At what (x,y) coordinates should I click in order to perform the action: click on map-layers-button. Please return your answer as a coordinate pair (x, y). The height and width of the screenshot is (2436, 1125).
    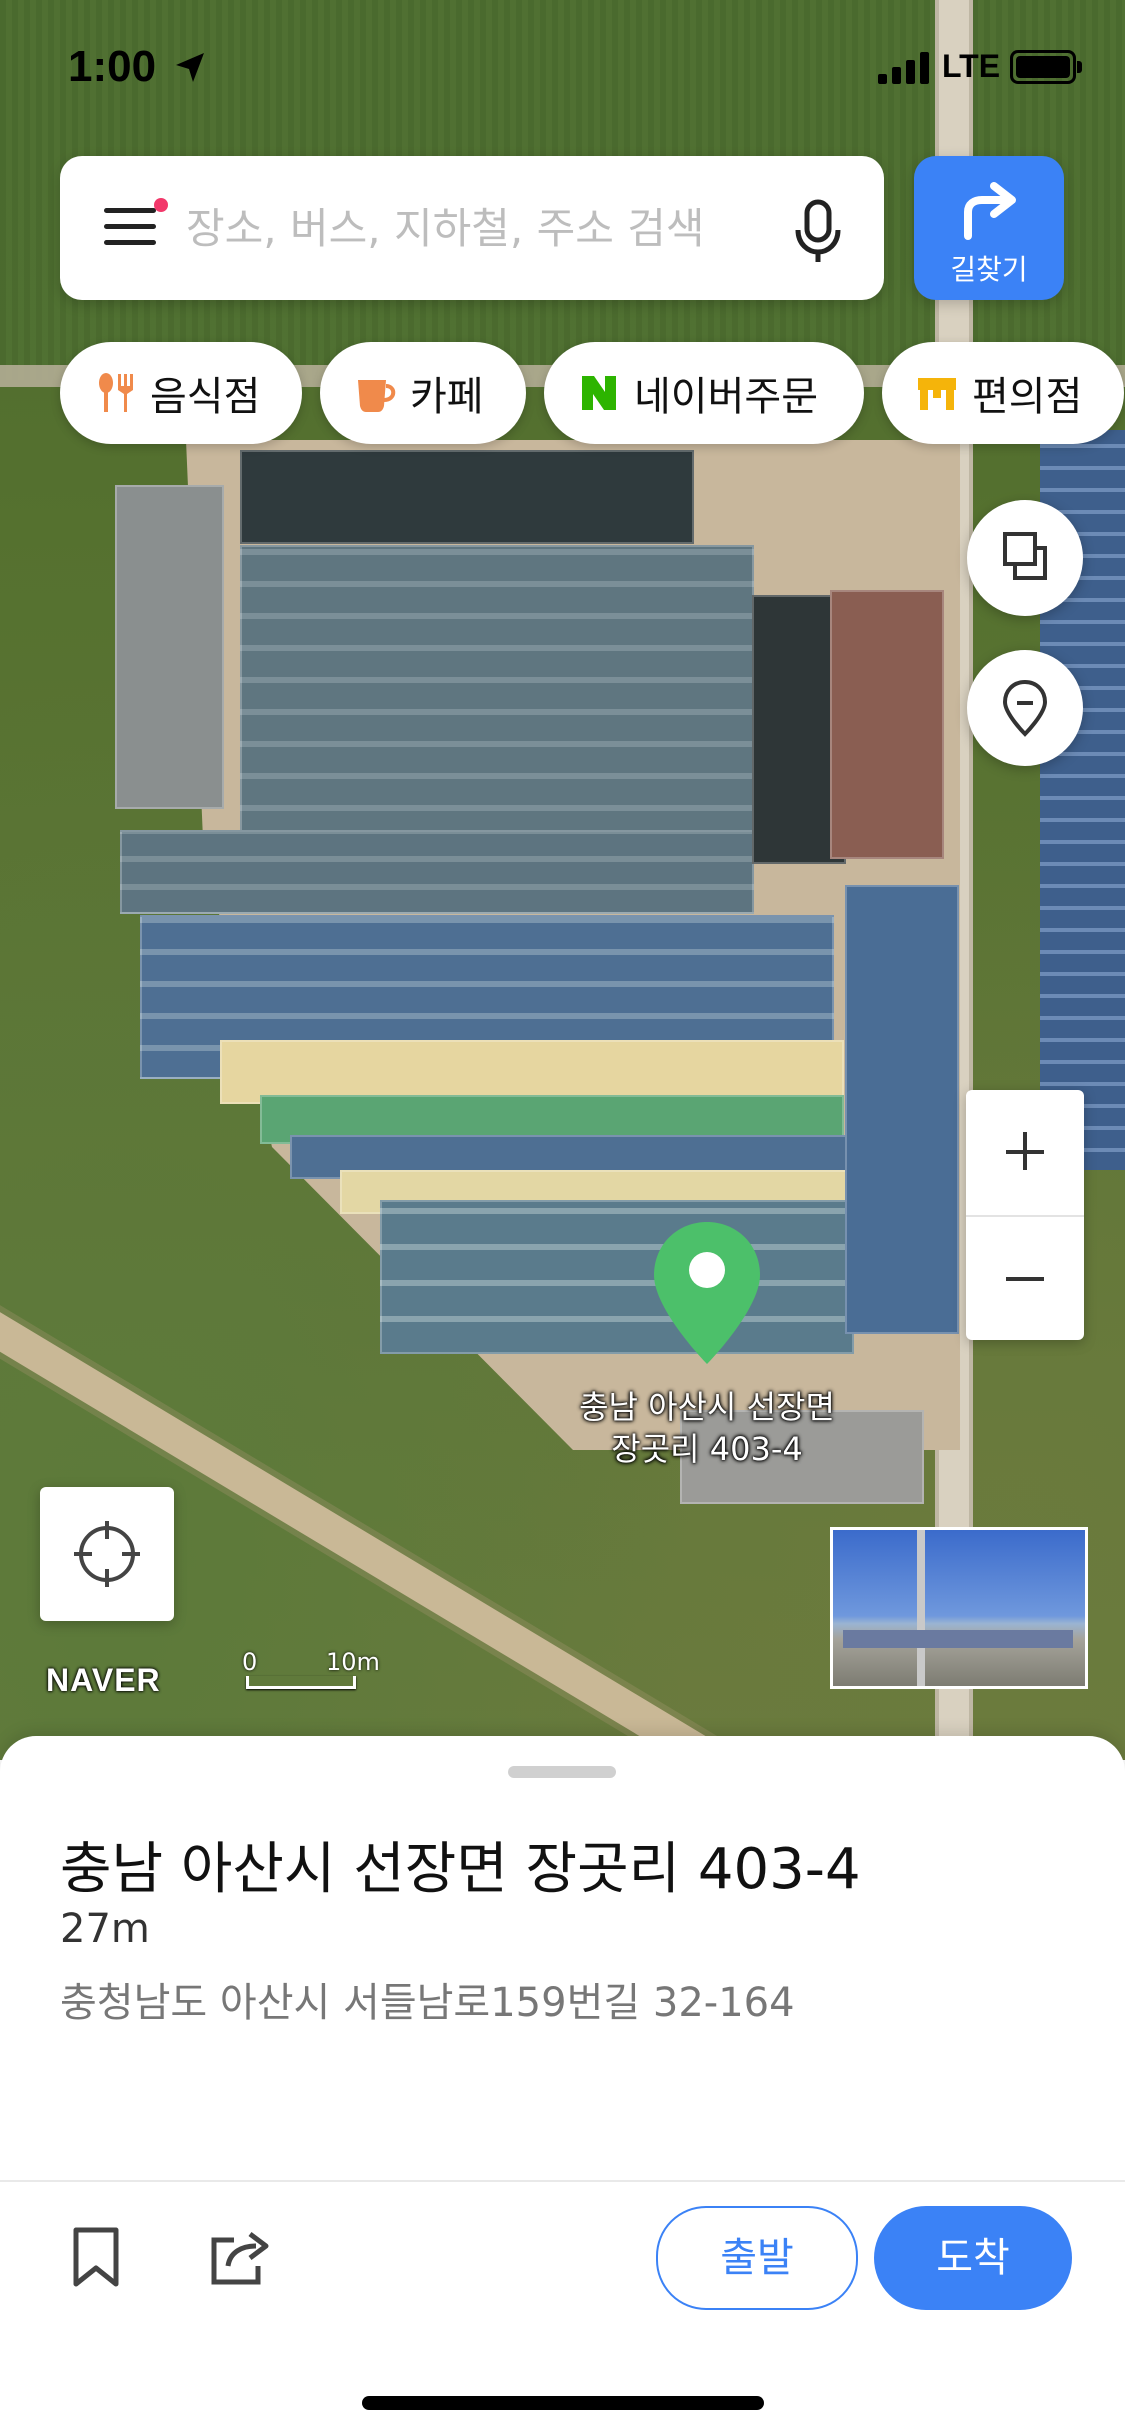
    Looking at the image, I should click on (1025, 558).